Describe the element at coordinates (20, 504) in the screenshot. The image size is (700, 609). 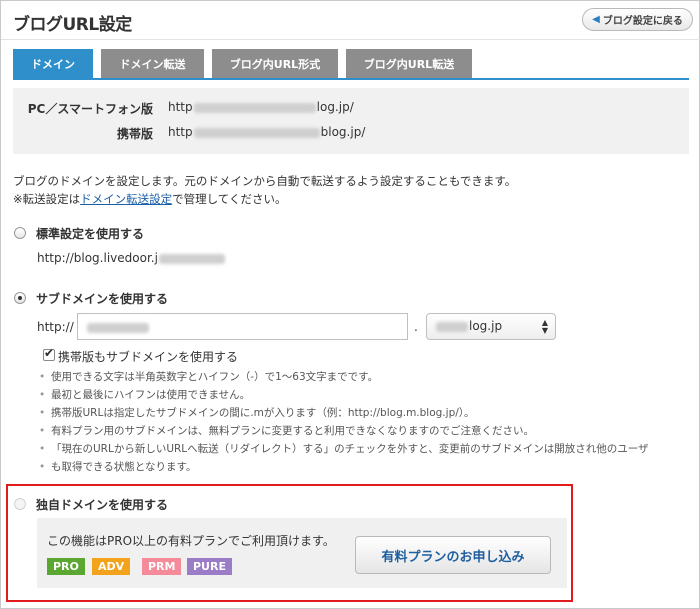
I see `custom-domain-radio` at that location.